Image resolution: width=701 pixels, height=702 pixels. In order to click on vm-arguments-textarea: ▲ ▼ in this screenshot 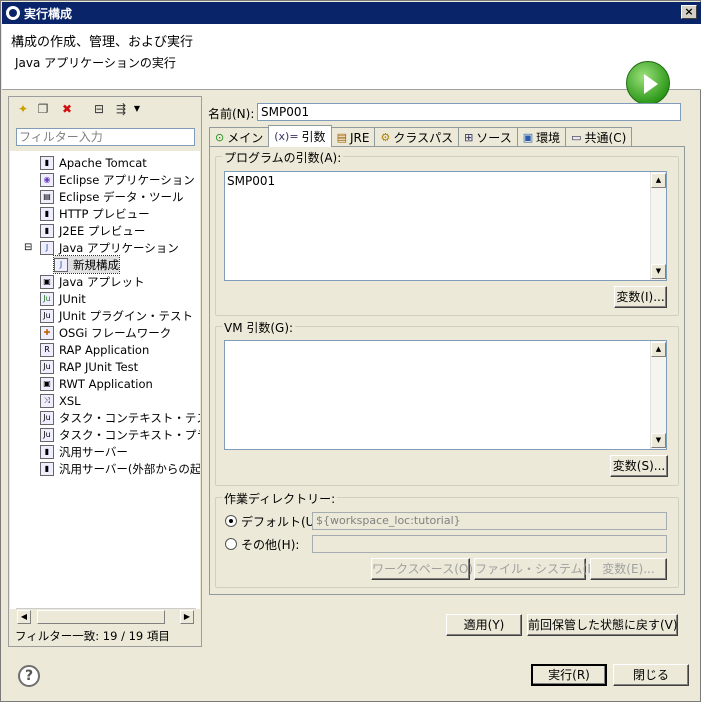, I will do `click(445, 395)`.